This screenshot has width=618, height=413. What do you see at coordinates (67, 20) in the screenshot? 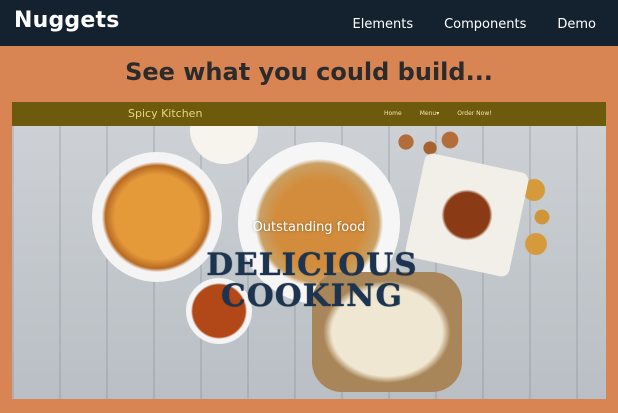
I see `site-logo: Nuggets` at bounding box center [67, 20].